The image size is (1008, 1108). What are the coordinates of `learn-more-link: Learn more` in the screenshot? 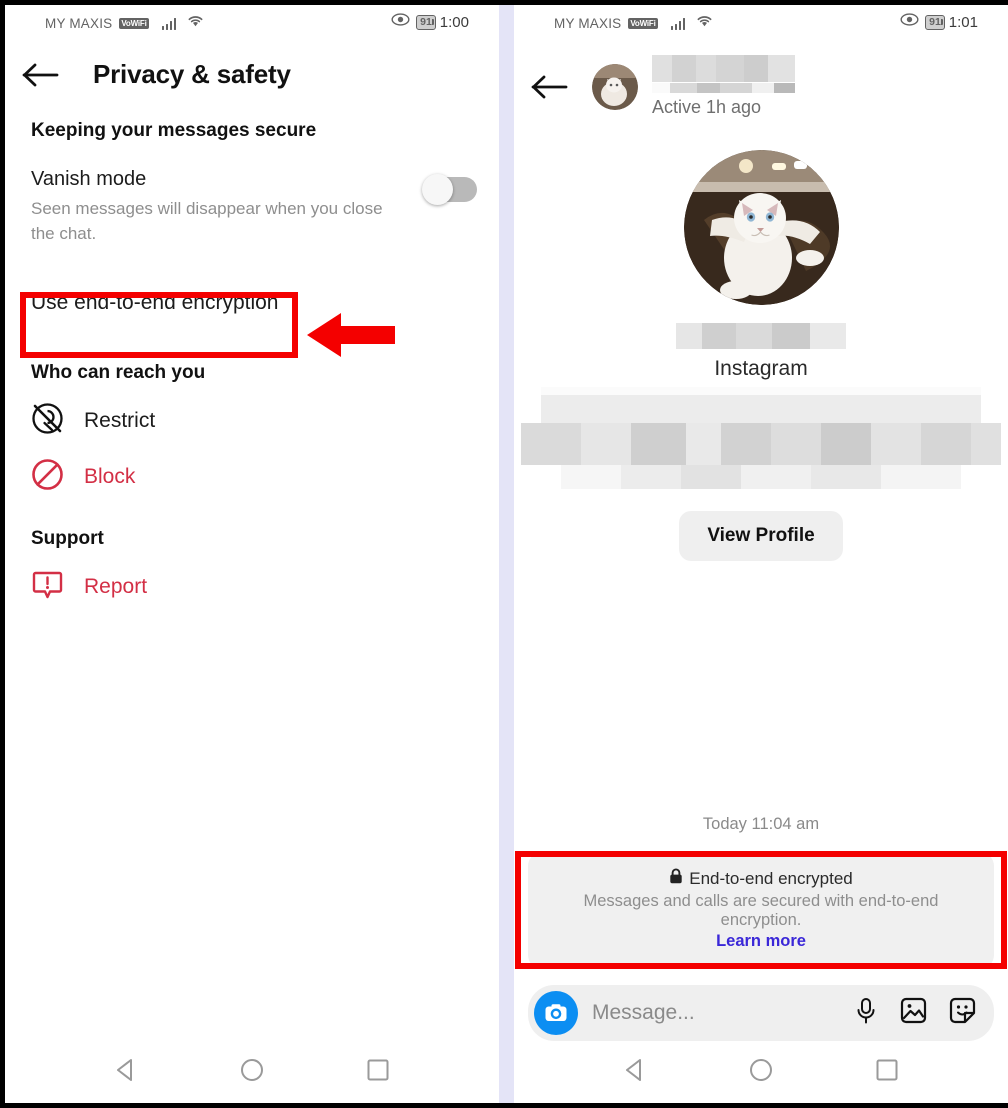 It's located at (761, 941).